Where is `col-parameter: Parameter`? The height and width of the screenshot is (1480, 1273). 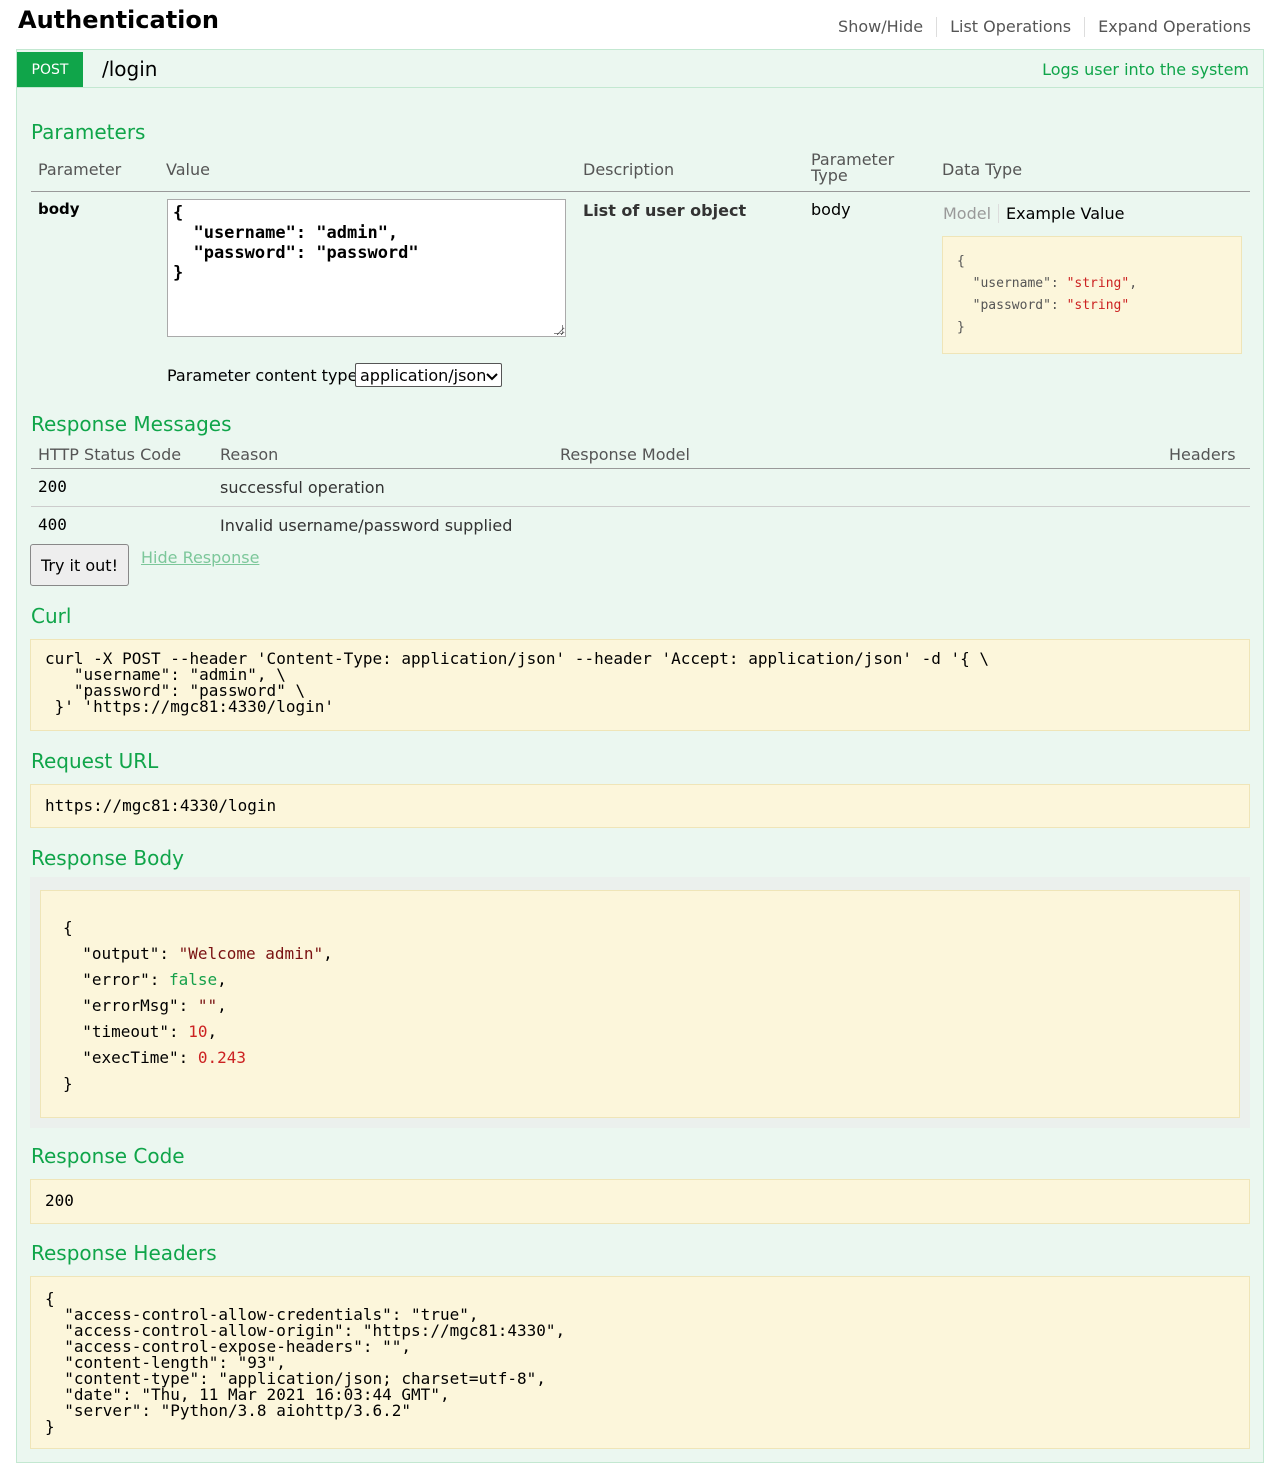
col-parameter: Parameter is located at coordinates (80, 169).